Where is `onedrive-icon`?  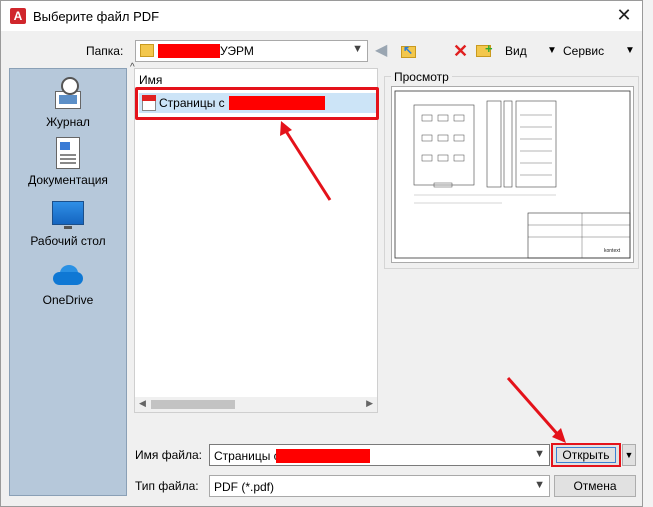
onedrive-icon is located at coordinates (68, 275).